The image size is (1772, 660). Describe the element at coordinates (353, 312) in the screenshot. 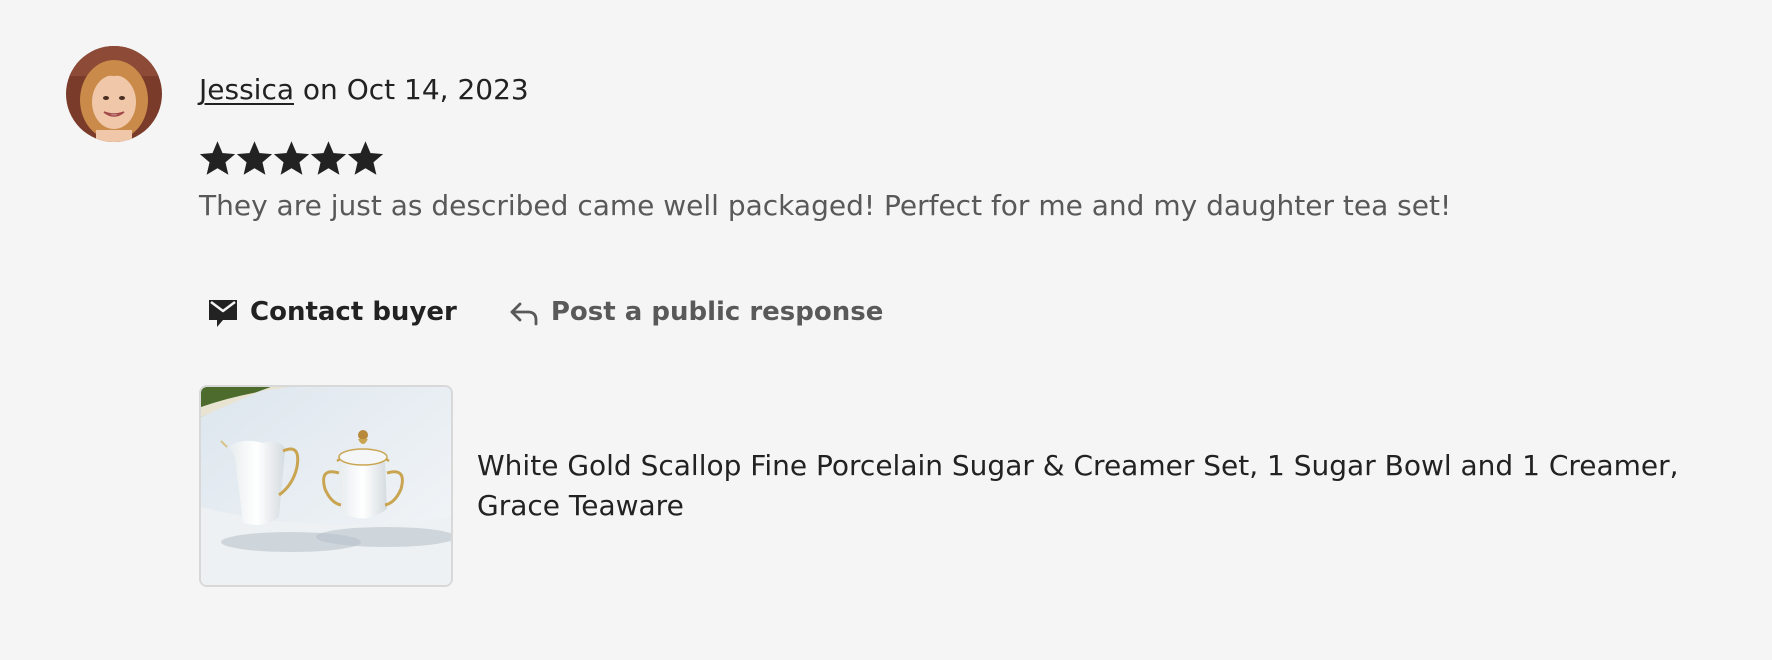

I see `contact-buyer-label: Contact buyer` at that location.